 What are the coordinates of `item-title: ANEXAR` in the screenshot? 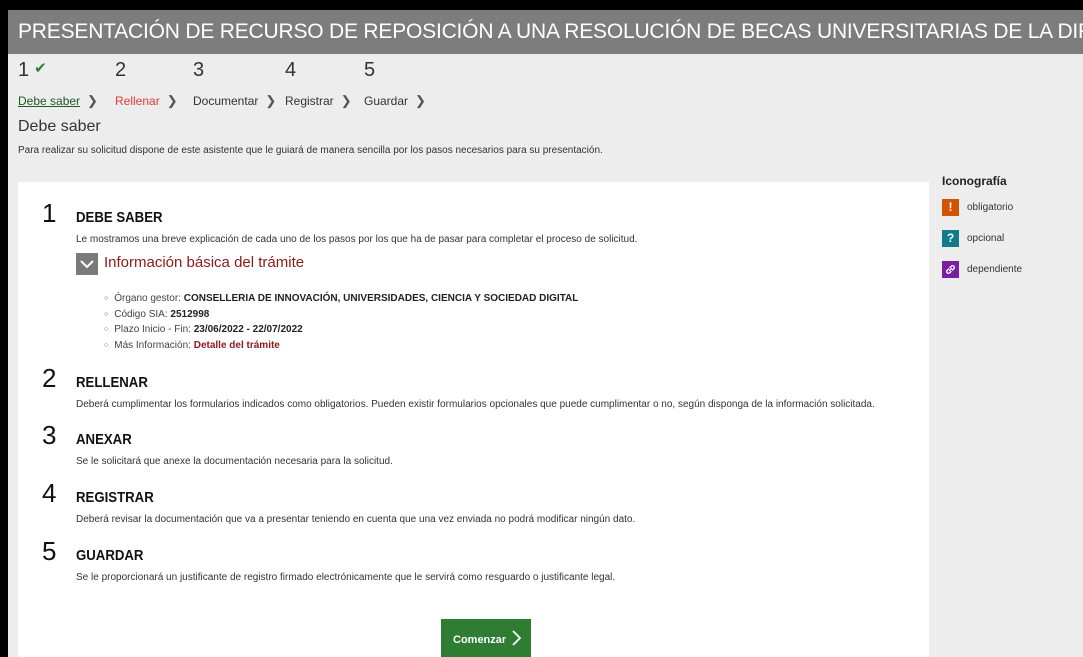 It's located at (104, 439).